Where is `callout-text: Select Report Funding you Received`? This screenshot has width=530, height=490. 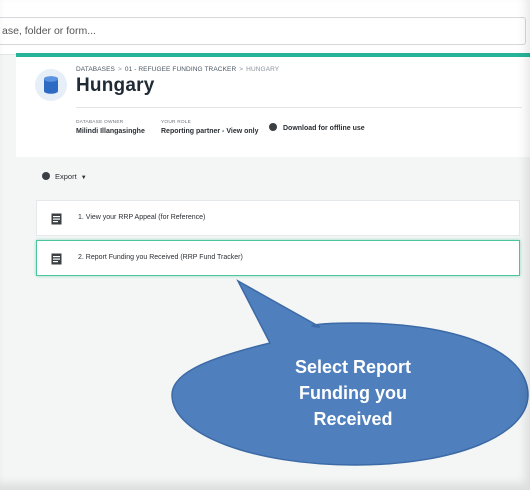 callout-text: Select Report Funding you Received is located at coordinates (353, 393).